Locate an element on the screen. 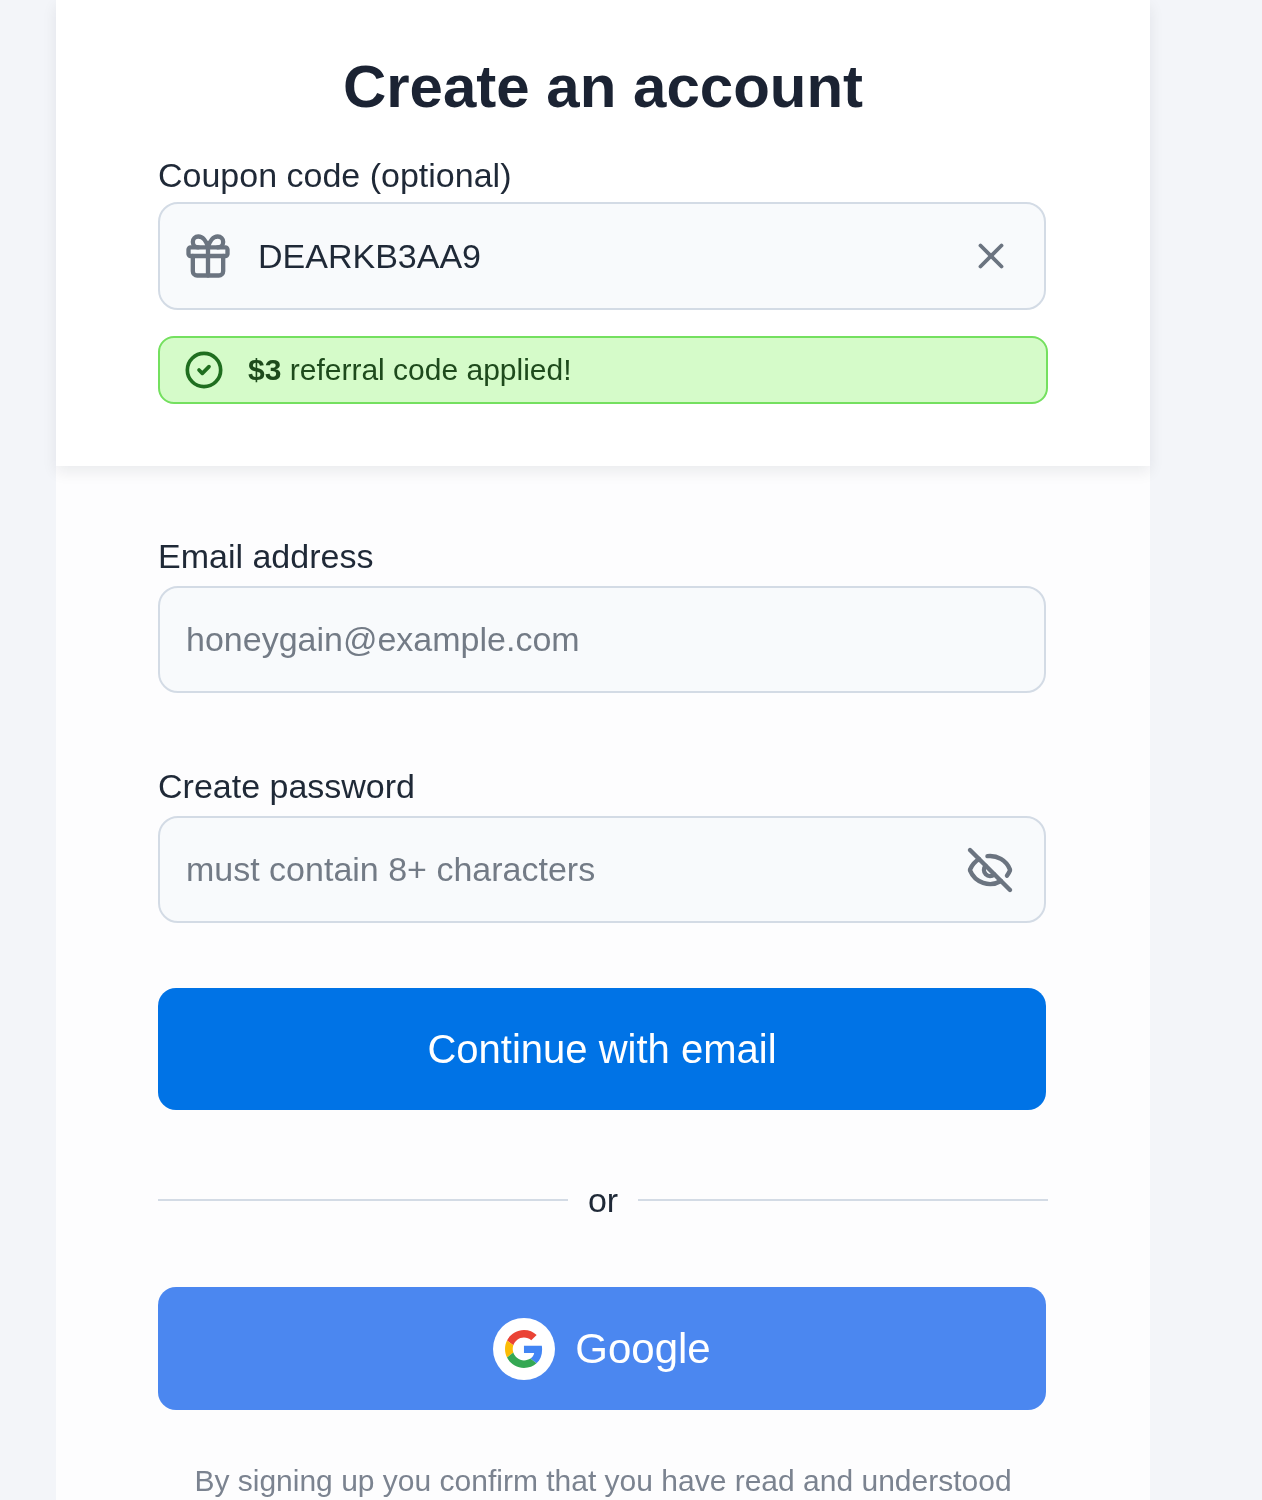 The width and height of the screenshot is (1262, 1500). field-label: Email address is located at coordinates (266, 556).